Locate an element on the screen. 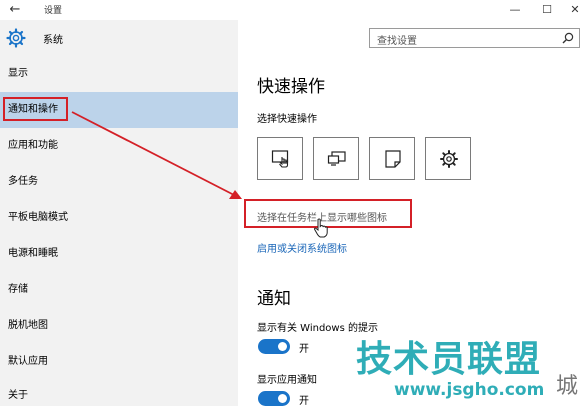 The height and width of the screenshot is (406, 588). back-arrow-icon: ← is located at coordinates (15, 10).